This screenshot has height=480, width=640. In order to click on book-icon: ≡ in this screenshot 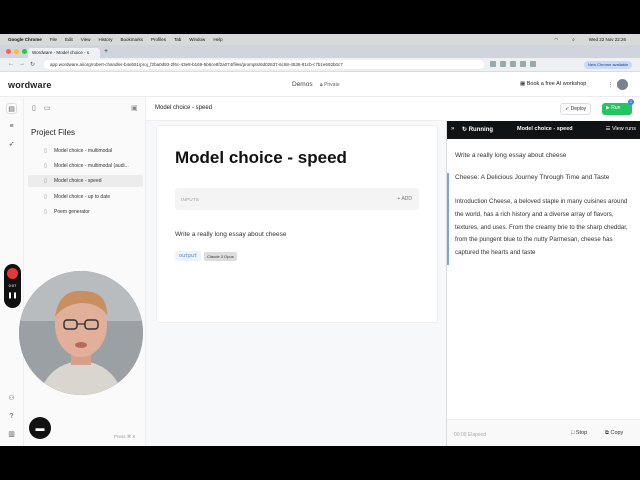, I will do `click(11, 126)`.